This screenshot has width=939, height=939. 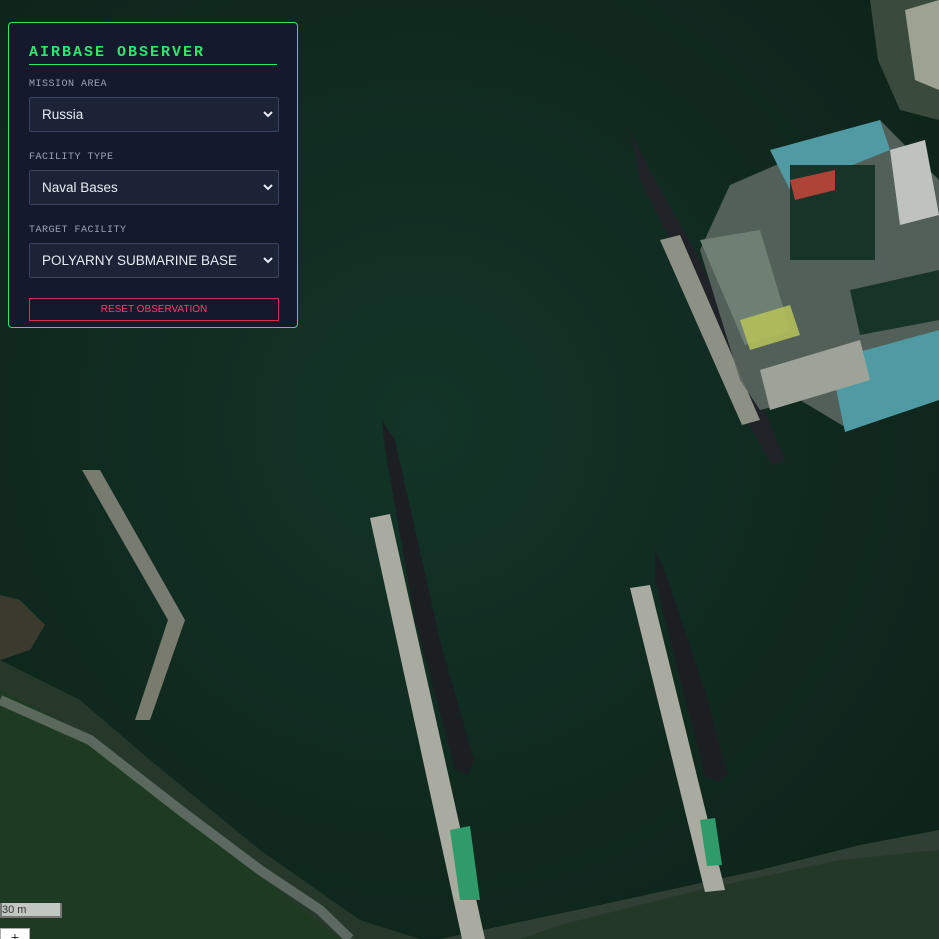 What do you see at coordinates (71, 157) in the screenshot?
I see `facility-type-label: FACILITY TYPE` at bounding box center [71, 157].